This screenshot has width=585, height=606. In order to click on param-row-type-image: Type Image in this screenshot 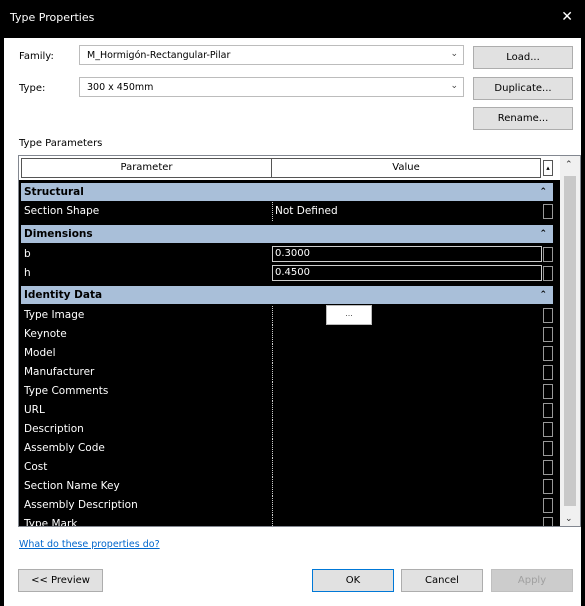, I will do `click(287, 315)`.